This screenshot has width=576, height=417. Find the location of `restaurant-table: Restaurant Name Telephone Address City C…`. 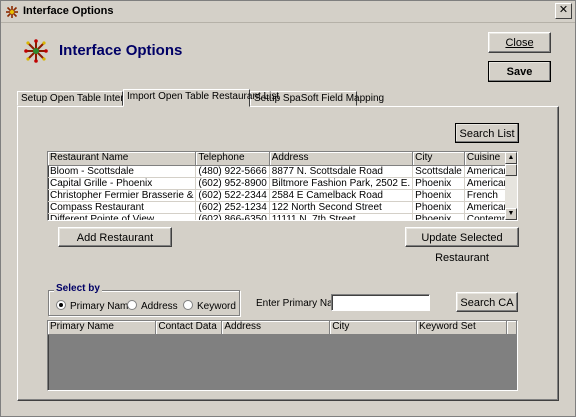

restaurant-table: Restaurant Name Telephone Address City C… is located at coordinates (282, 186).